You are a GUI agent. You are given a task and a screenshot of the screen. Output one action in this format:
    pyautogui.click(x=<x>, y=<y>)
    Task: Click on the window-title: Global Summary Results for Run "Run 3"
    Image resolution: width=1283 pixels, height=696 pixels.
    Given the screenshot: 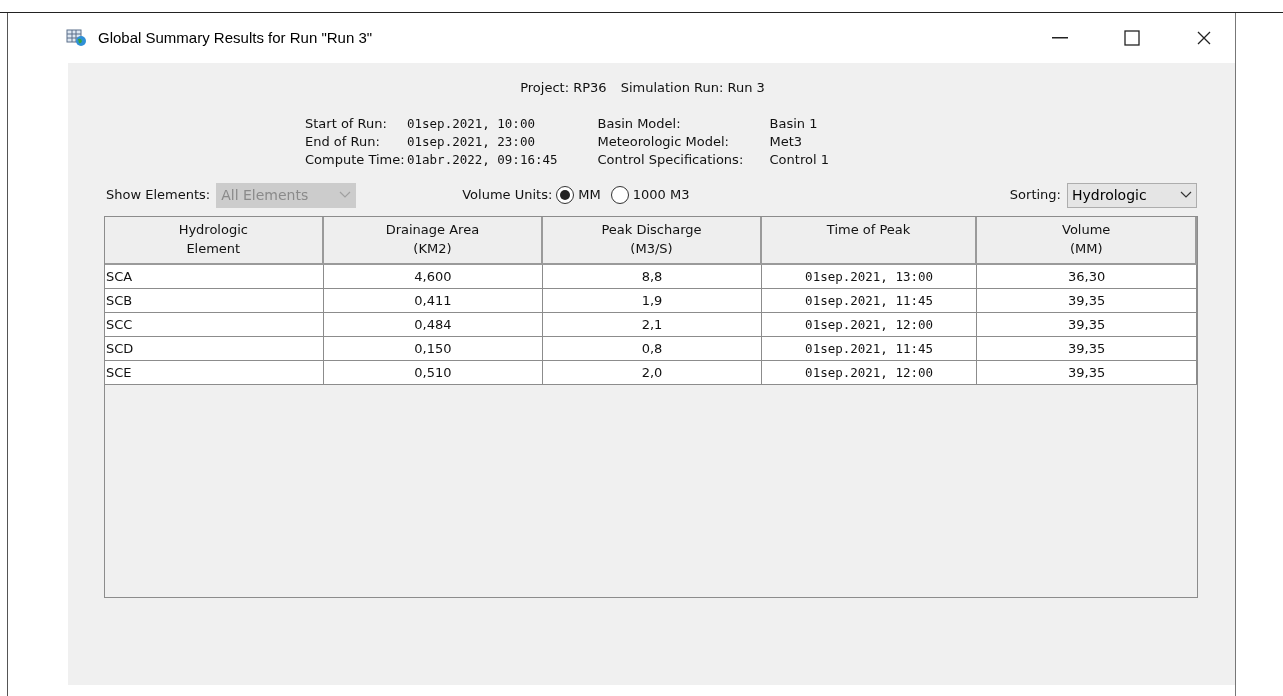 What is the action you would take?
    pyautogui.click(x=235, y=37)
    